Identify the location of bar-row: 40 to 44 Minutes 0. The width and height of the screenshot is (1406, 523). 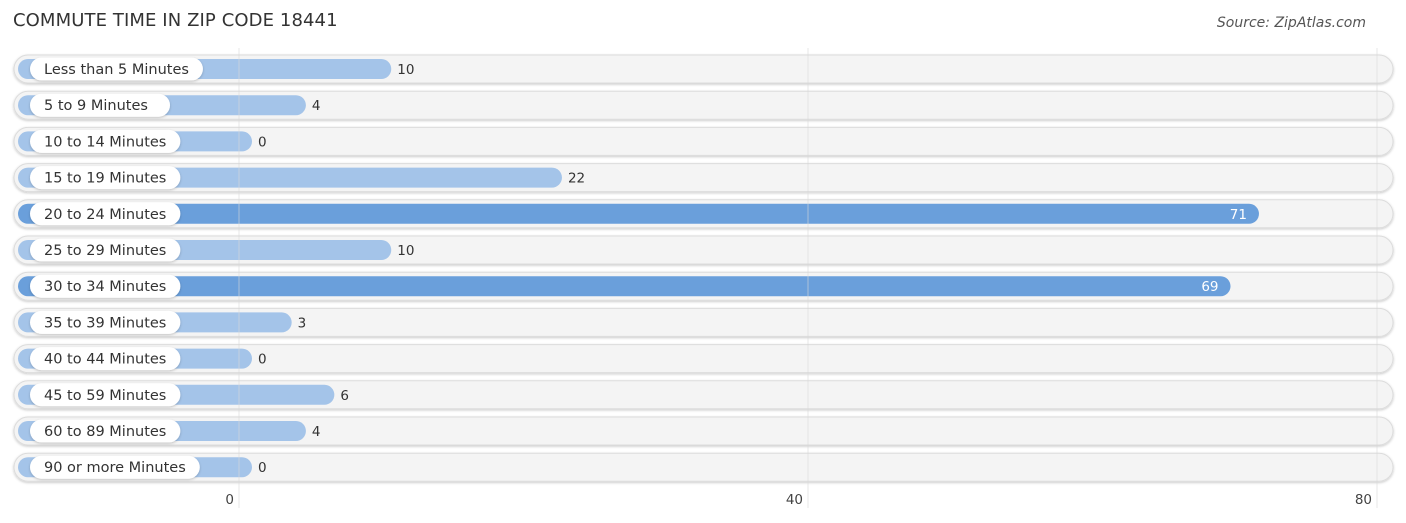
(703, 359).